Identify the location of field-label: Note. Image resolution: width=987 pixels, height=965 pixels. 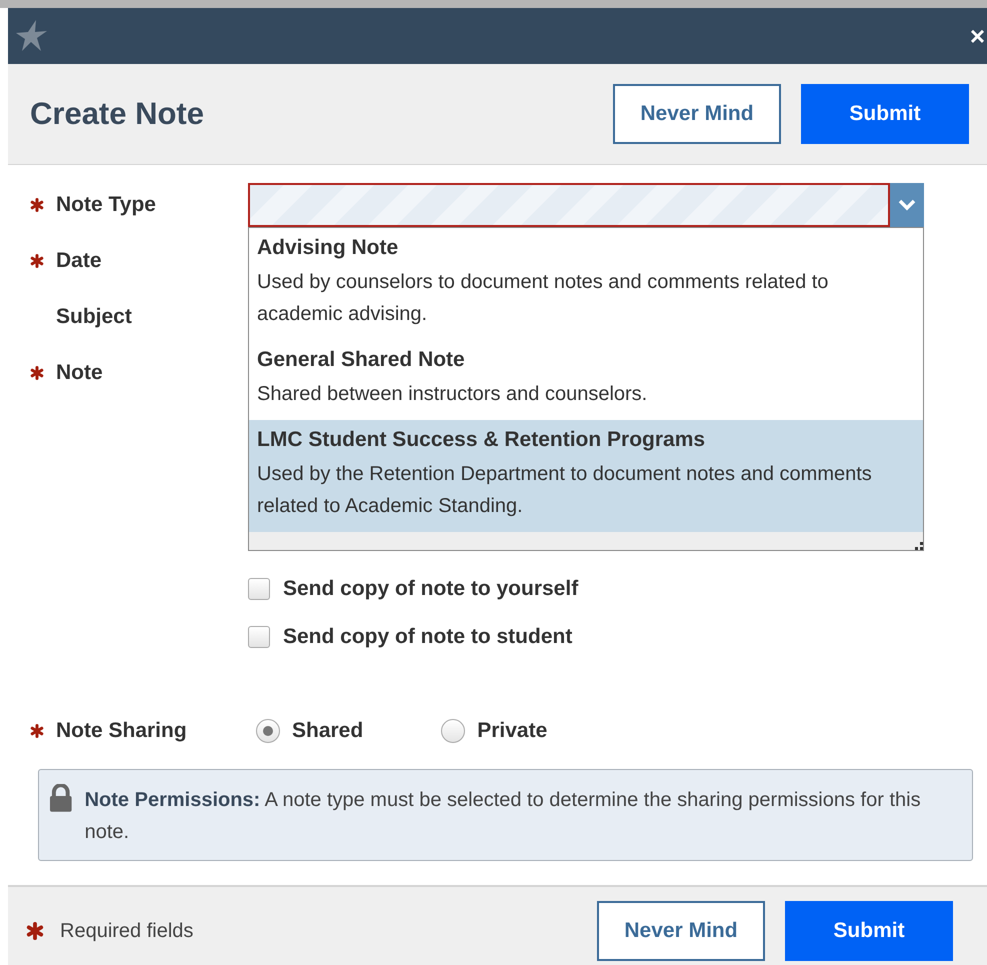
(79, 373).